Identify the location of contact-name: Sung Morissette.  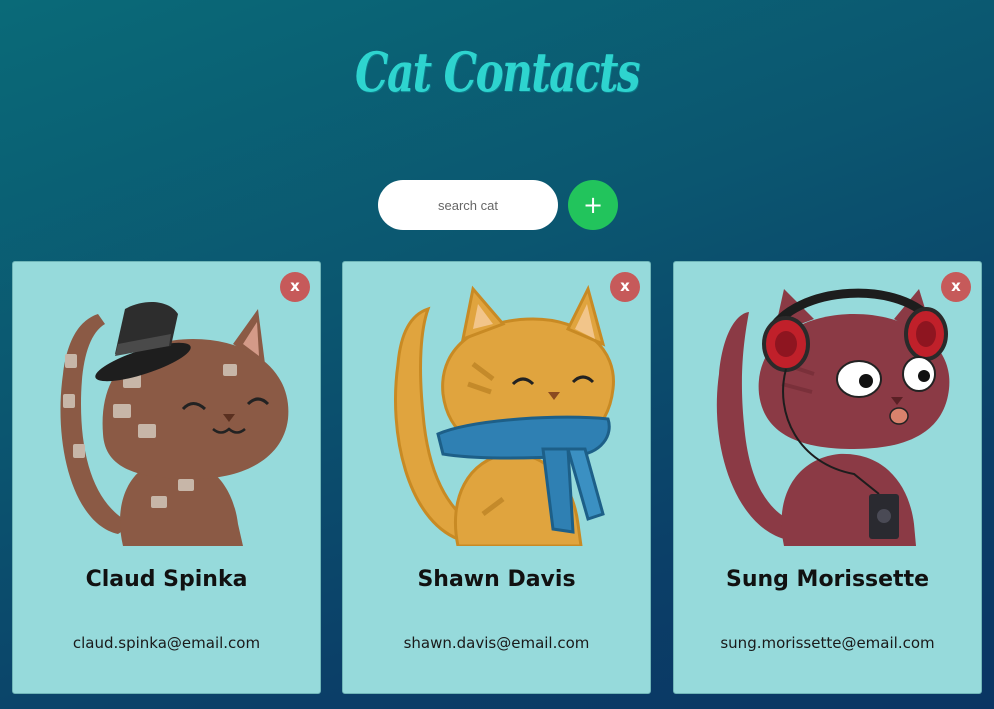
(827, 579).